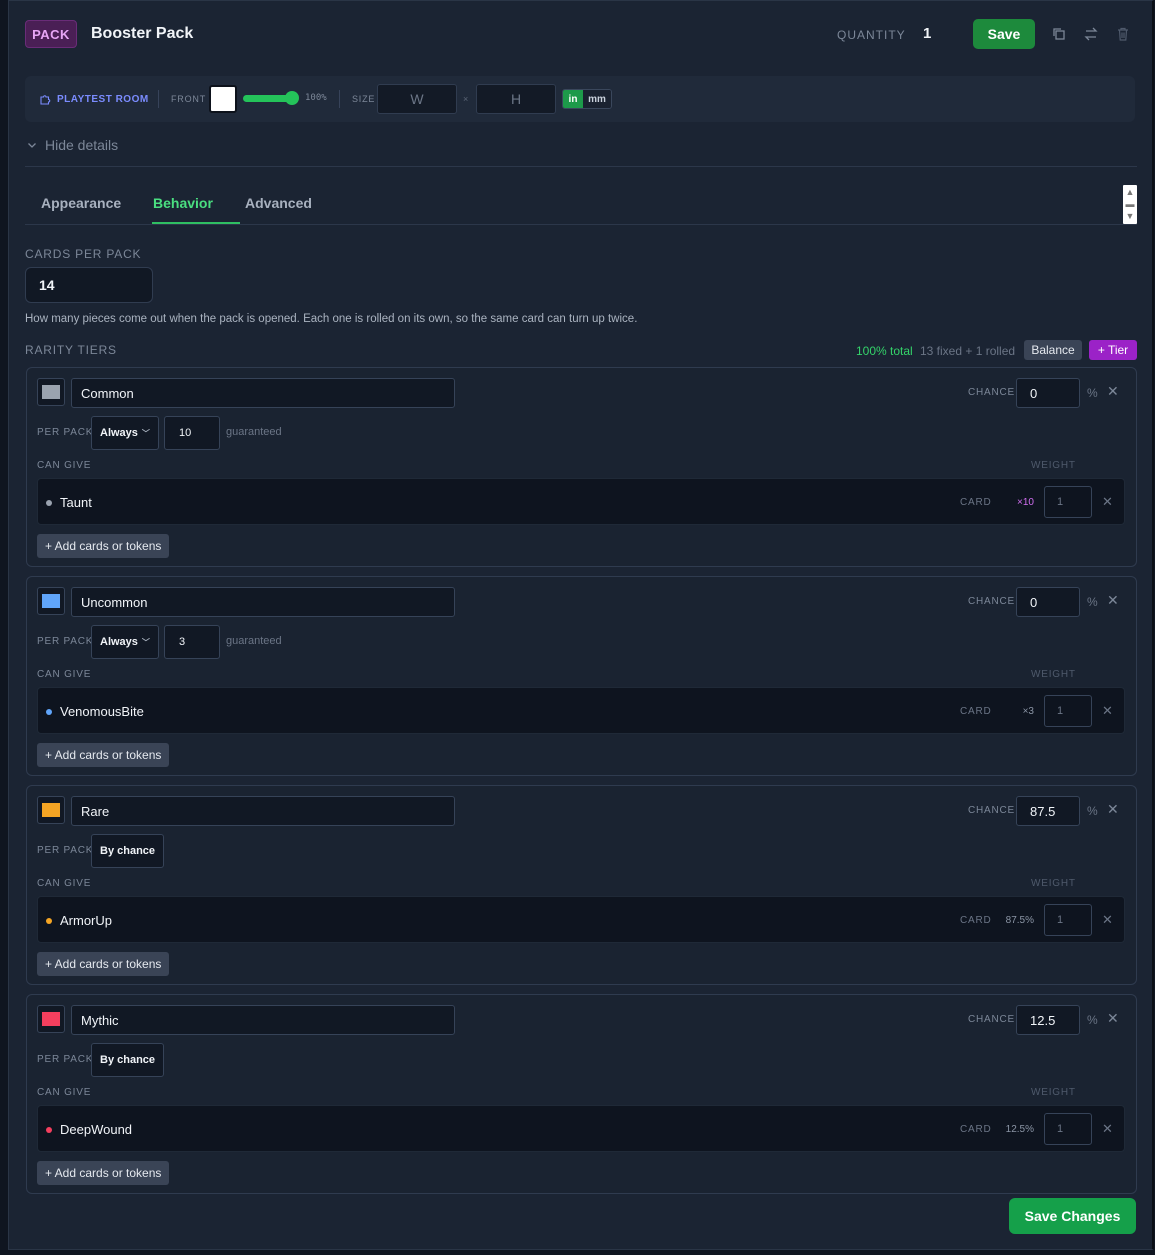  What do you see at coordinates (142, 34) in the screenshot?
I see `pack-title: Booster Pack` at bounding box center [142, 34].